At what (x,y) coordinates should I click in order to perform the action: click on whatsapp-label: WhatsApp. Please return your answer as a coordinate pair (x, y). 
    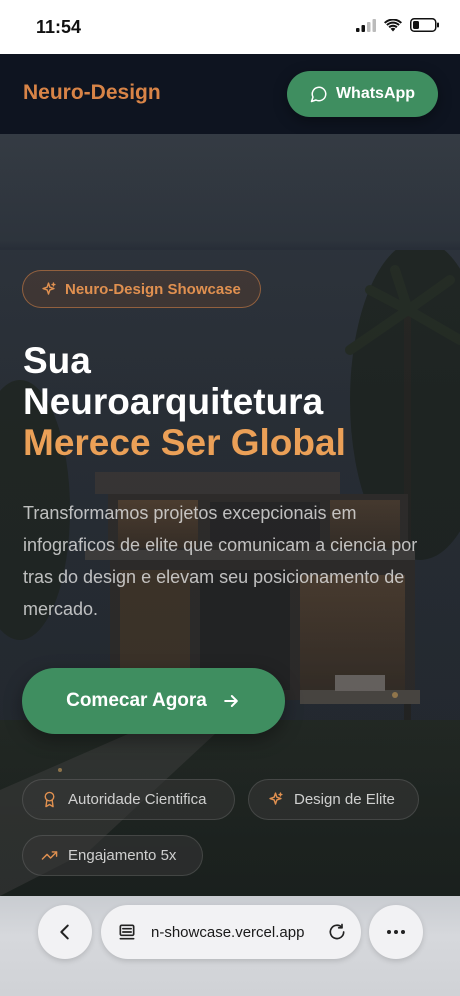
    Looking at the image, I should click on (375, 93).